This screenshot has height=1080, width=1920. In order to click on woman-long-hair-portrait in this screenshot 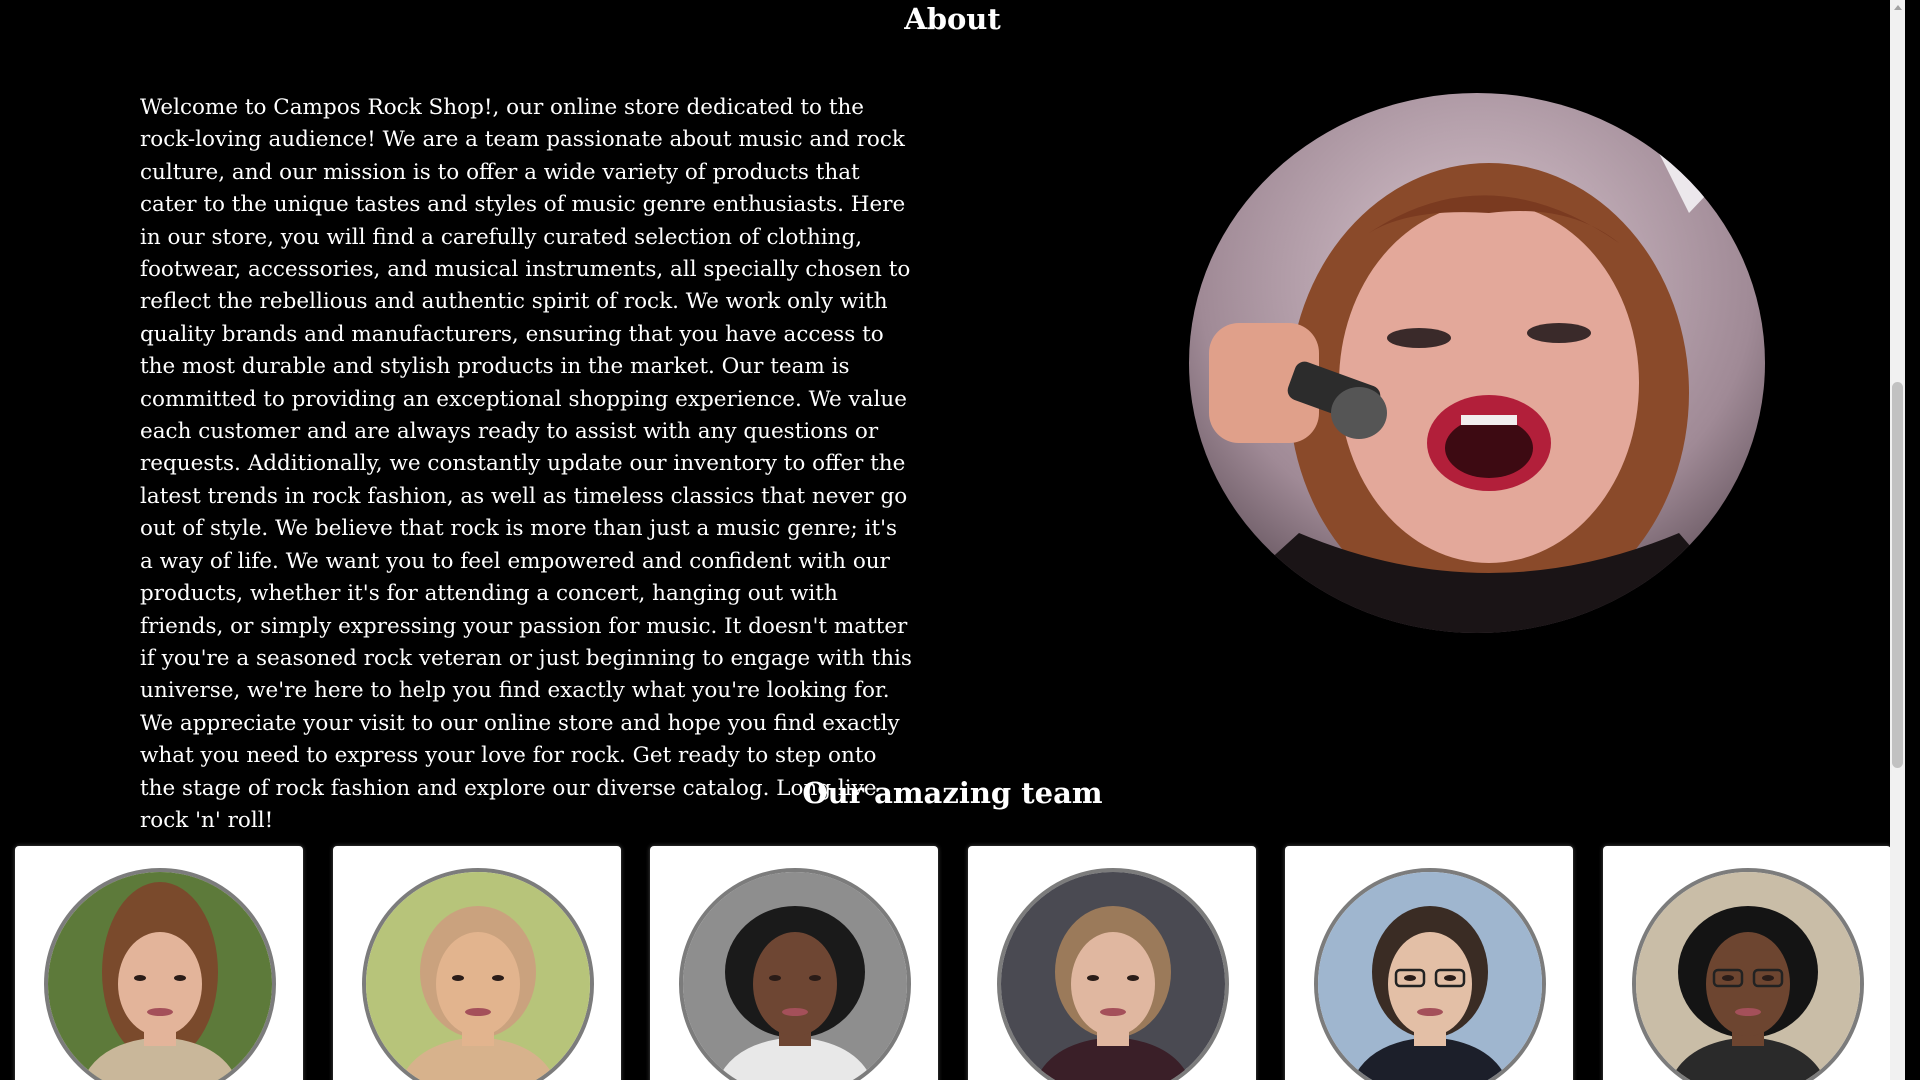, I will do `click(160, 976)`.